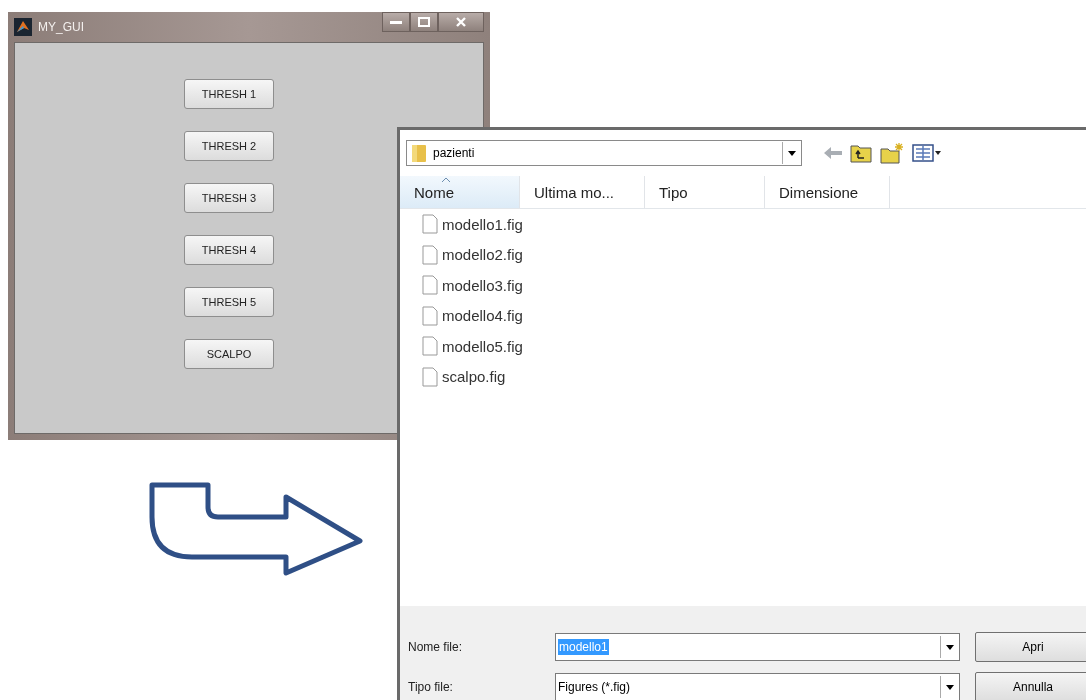  What do you see at coordinates (827, 192) in the screenshot?
I see `column-header: Dimensione` at bounding box center [827, 192].